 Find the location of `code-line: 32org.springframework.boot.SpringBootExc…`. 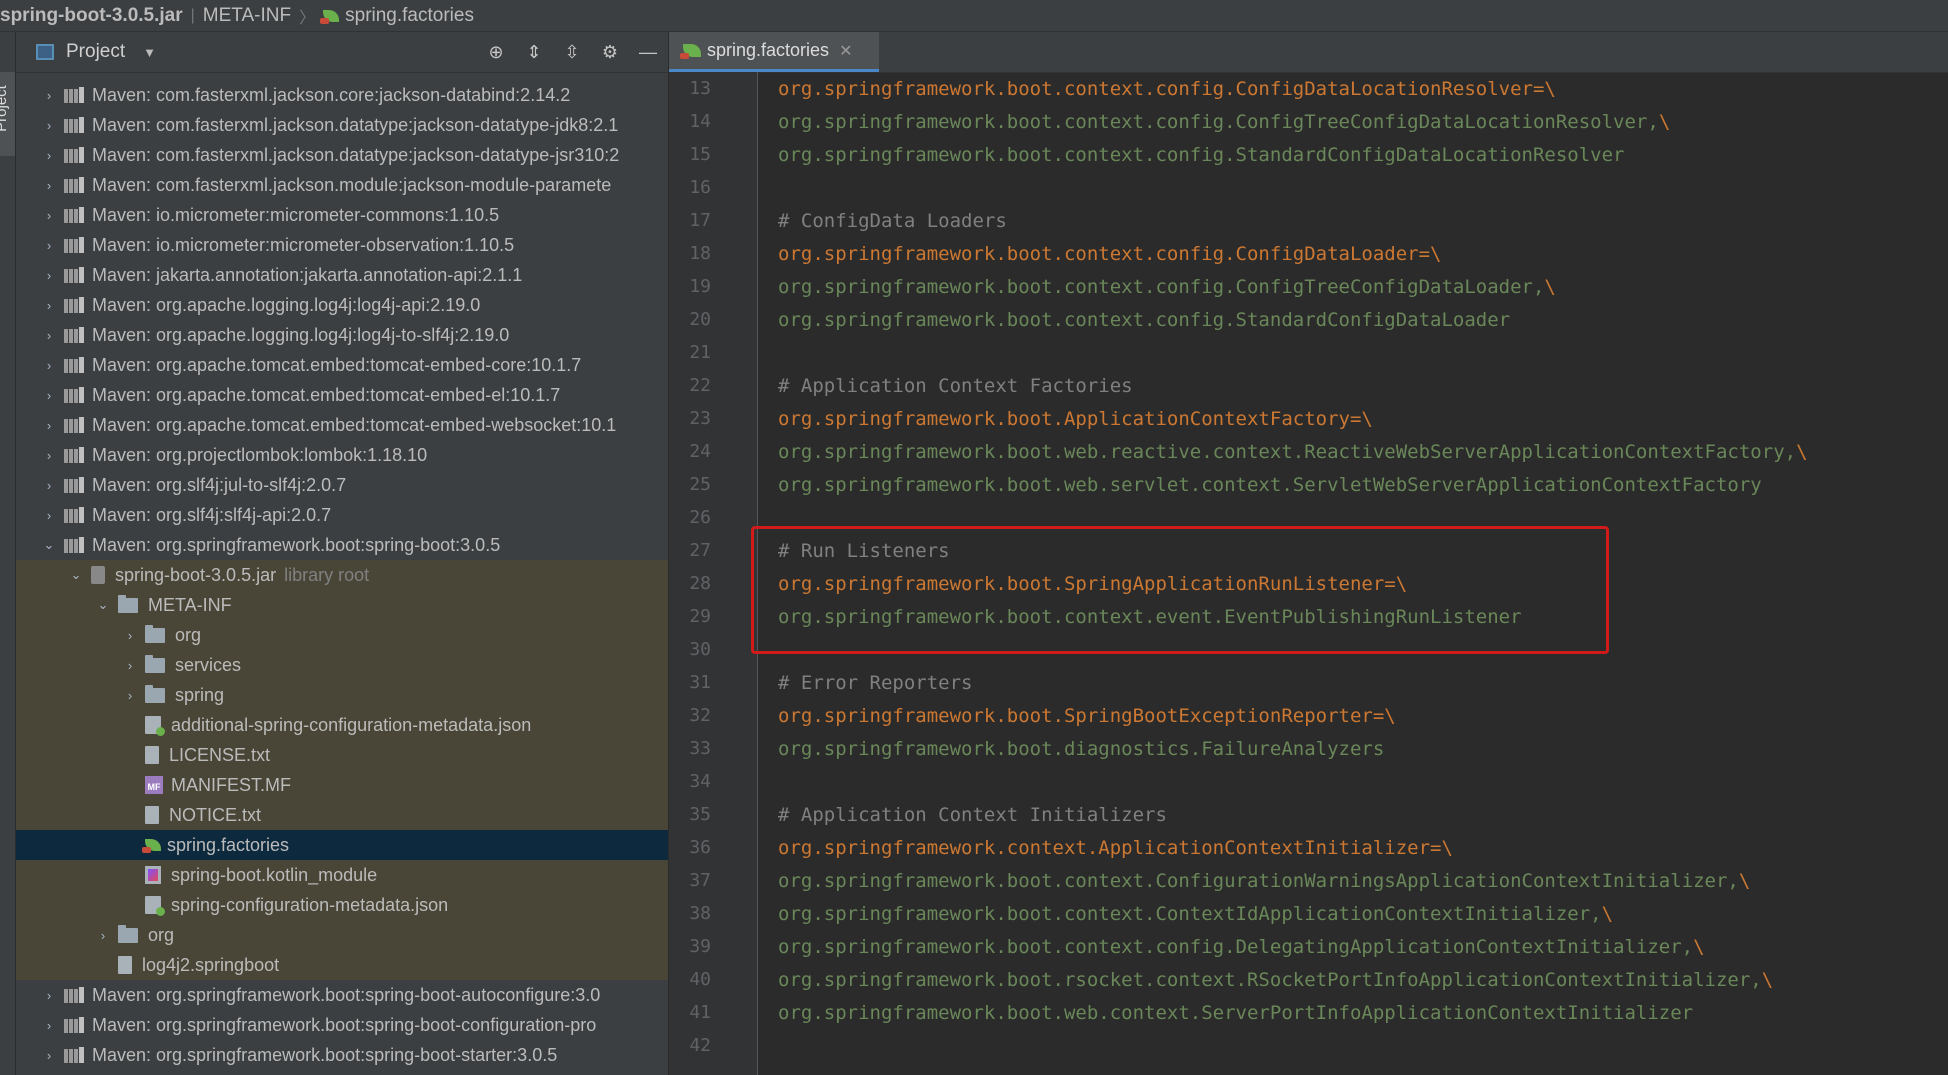

code-line: 32org.springframework.boot.SpringBootExc… is located at coordinates (1308, 715).